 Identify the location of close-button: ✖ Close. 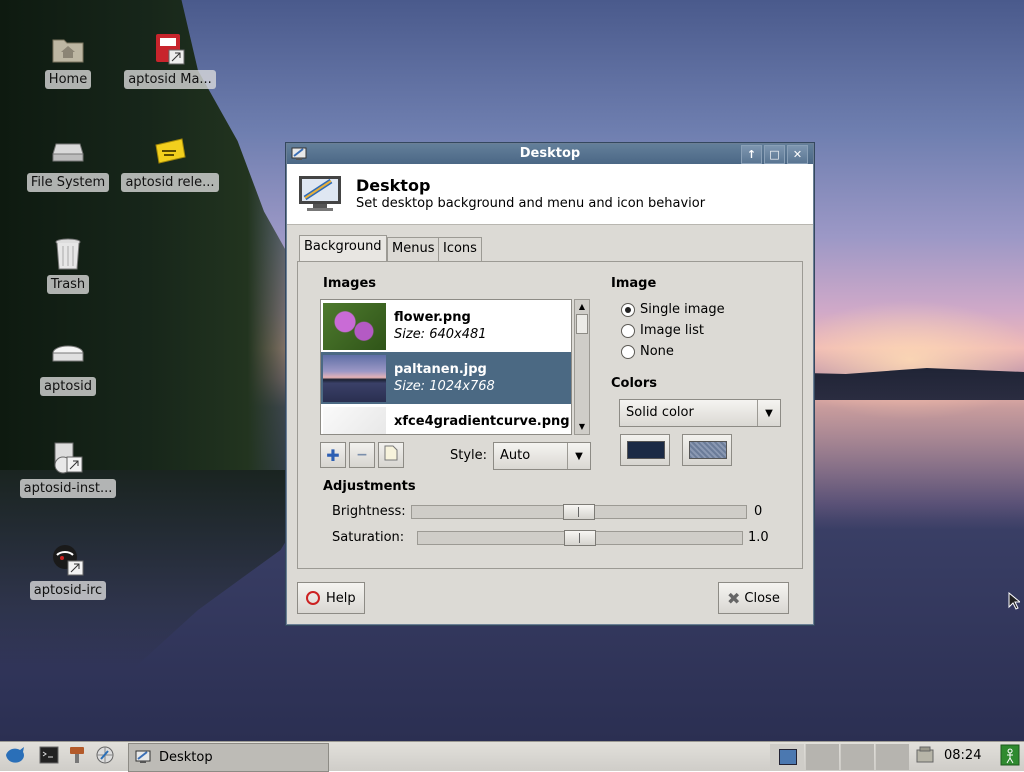
(753, 598).